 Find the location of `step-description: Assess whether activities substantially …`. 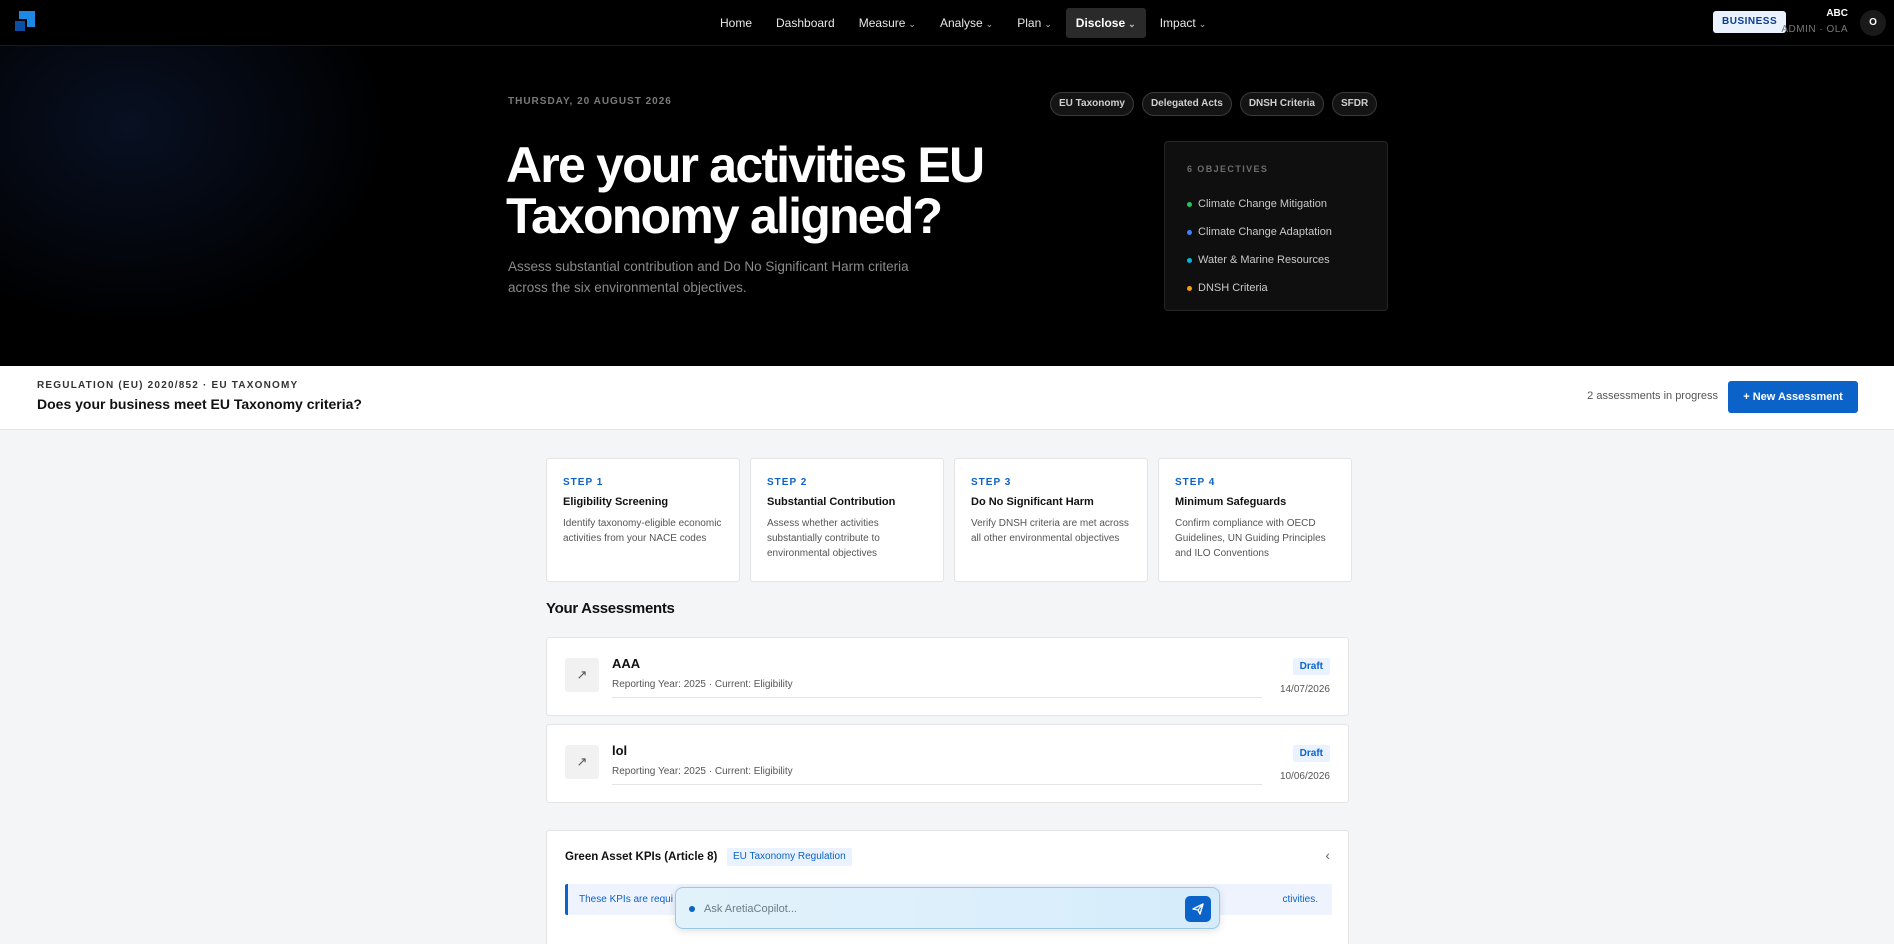

step-description: Assess whether activities substantially … is located at coordinates (823, 538).